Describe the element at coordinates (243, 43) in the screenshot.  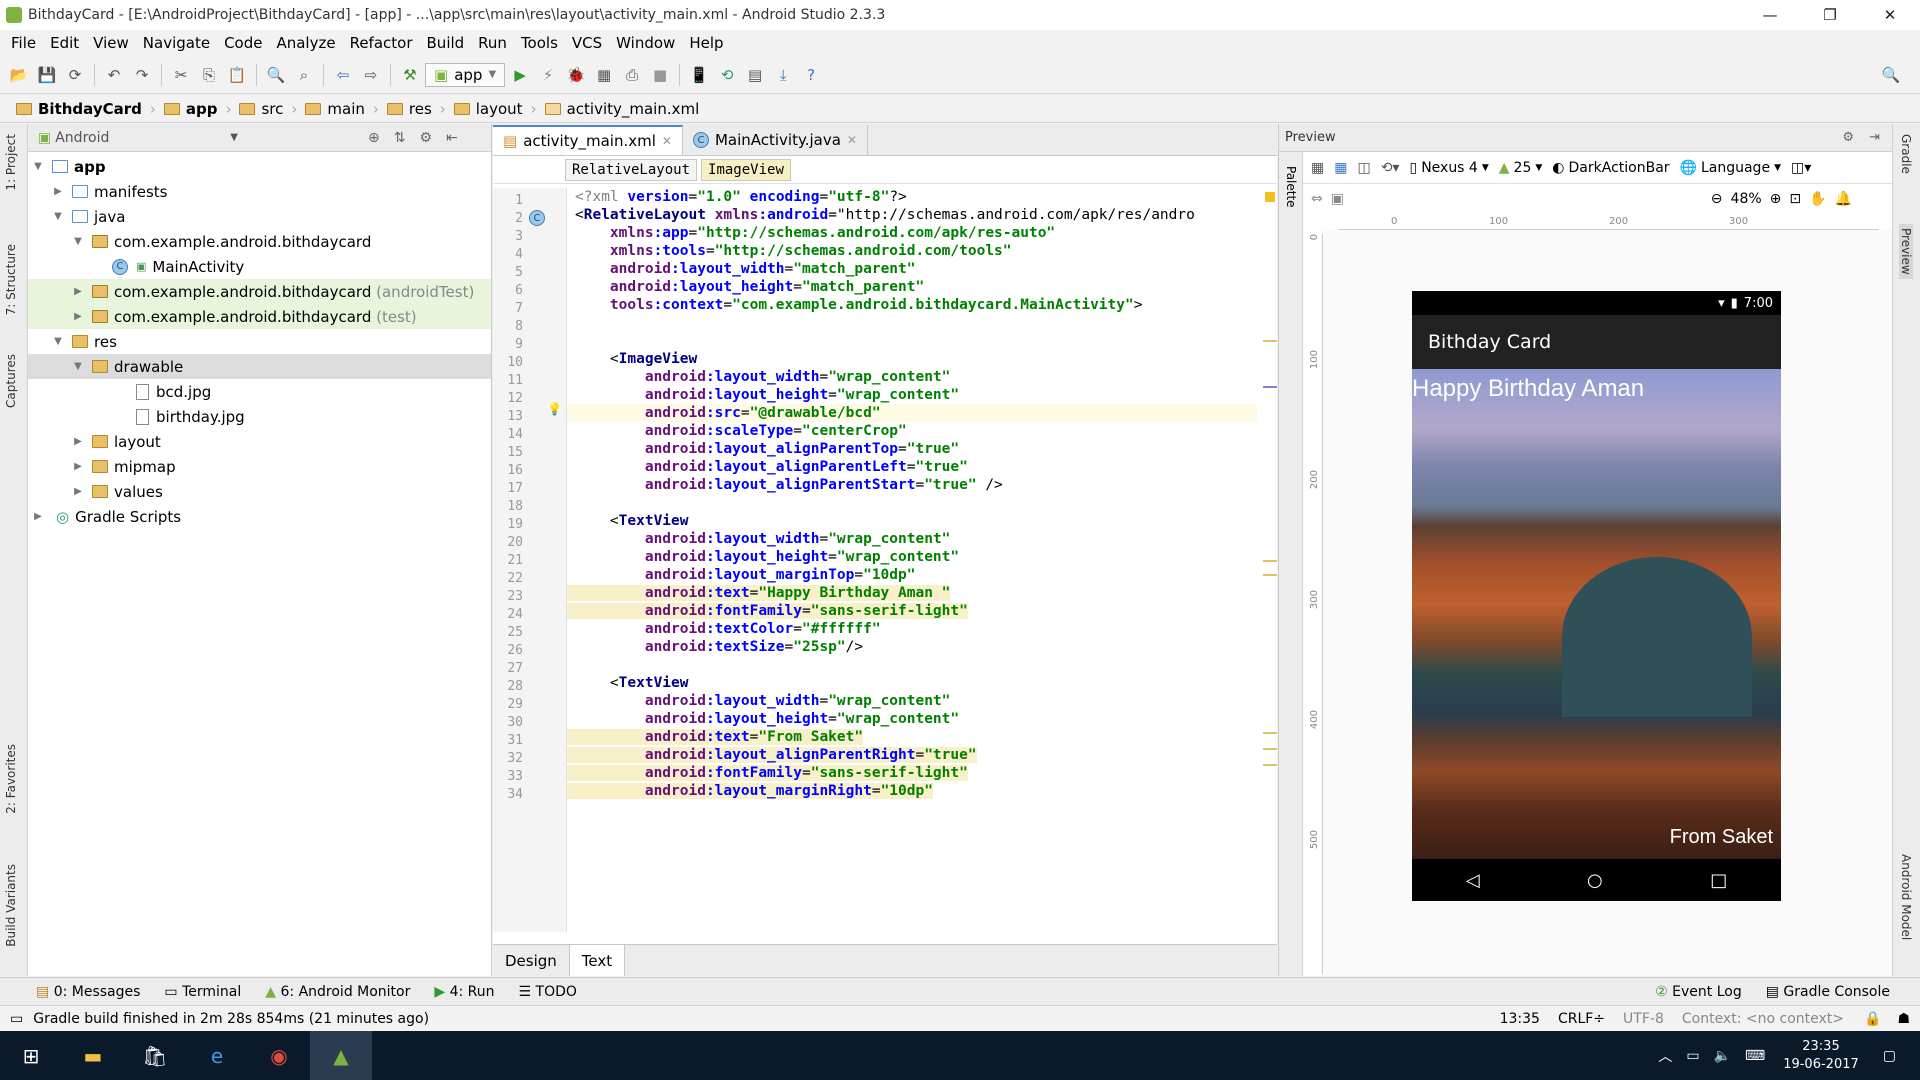
I see `menu-code: Code` at that location.